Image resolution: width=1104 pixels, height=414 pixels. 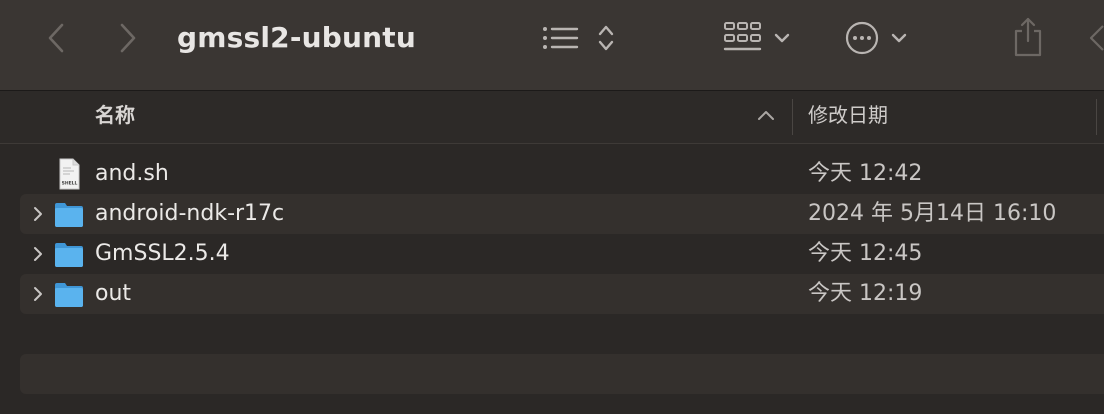 I want to click on file-row: SHELL and.sh 今天 12:42, so click(x=562, y=174).